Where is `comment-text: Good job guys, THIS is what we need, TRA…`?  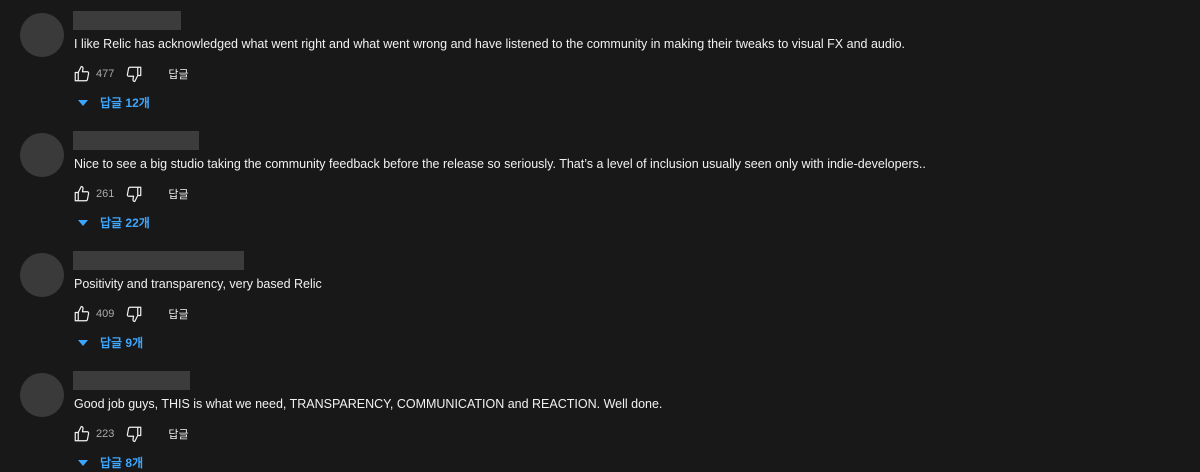
comment-text: Good job guys, THIS is what we need, TRA… is located at coordinates (368, 404).